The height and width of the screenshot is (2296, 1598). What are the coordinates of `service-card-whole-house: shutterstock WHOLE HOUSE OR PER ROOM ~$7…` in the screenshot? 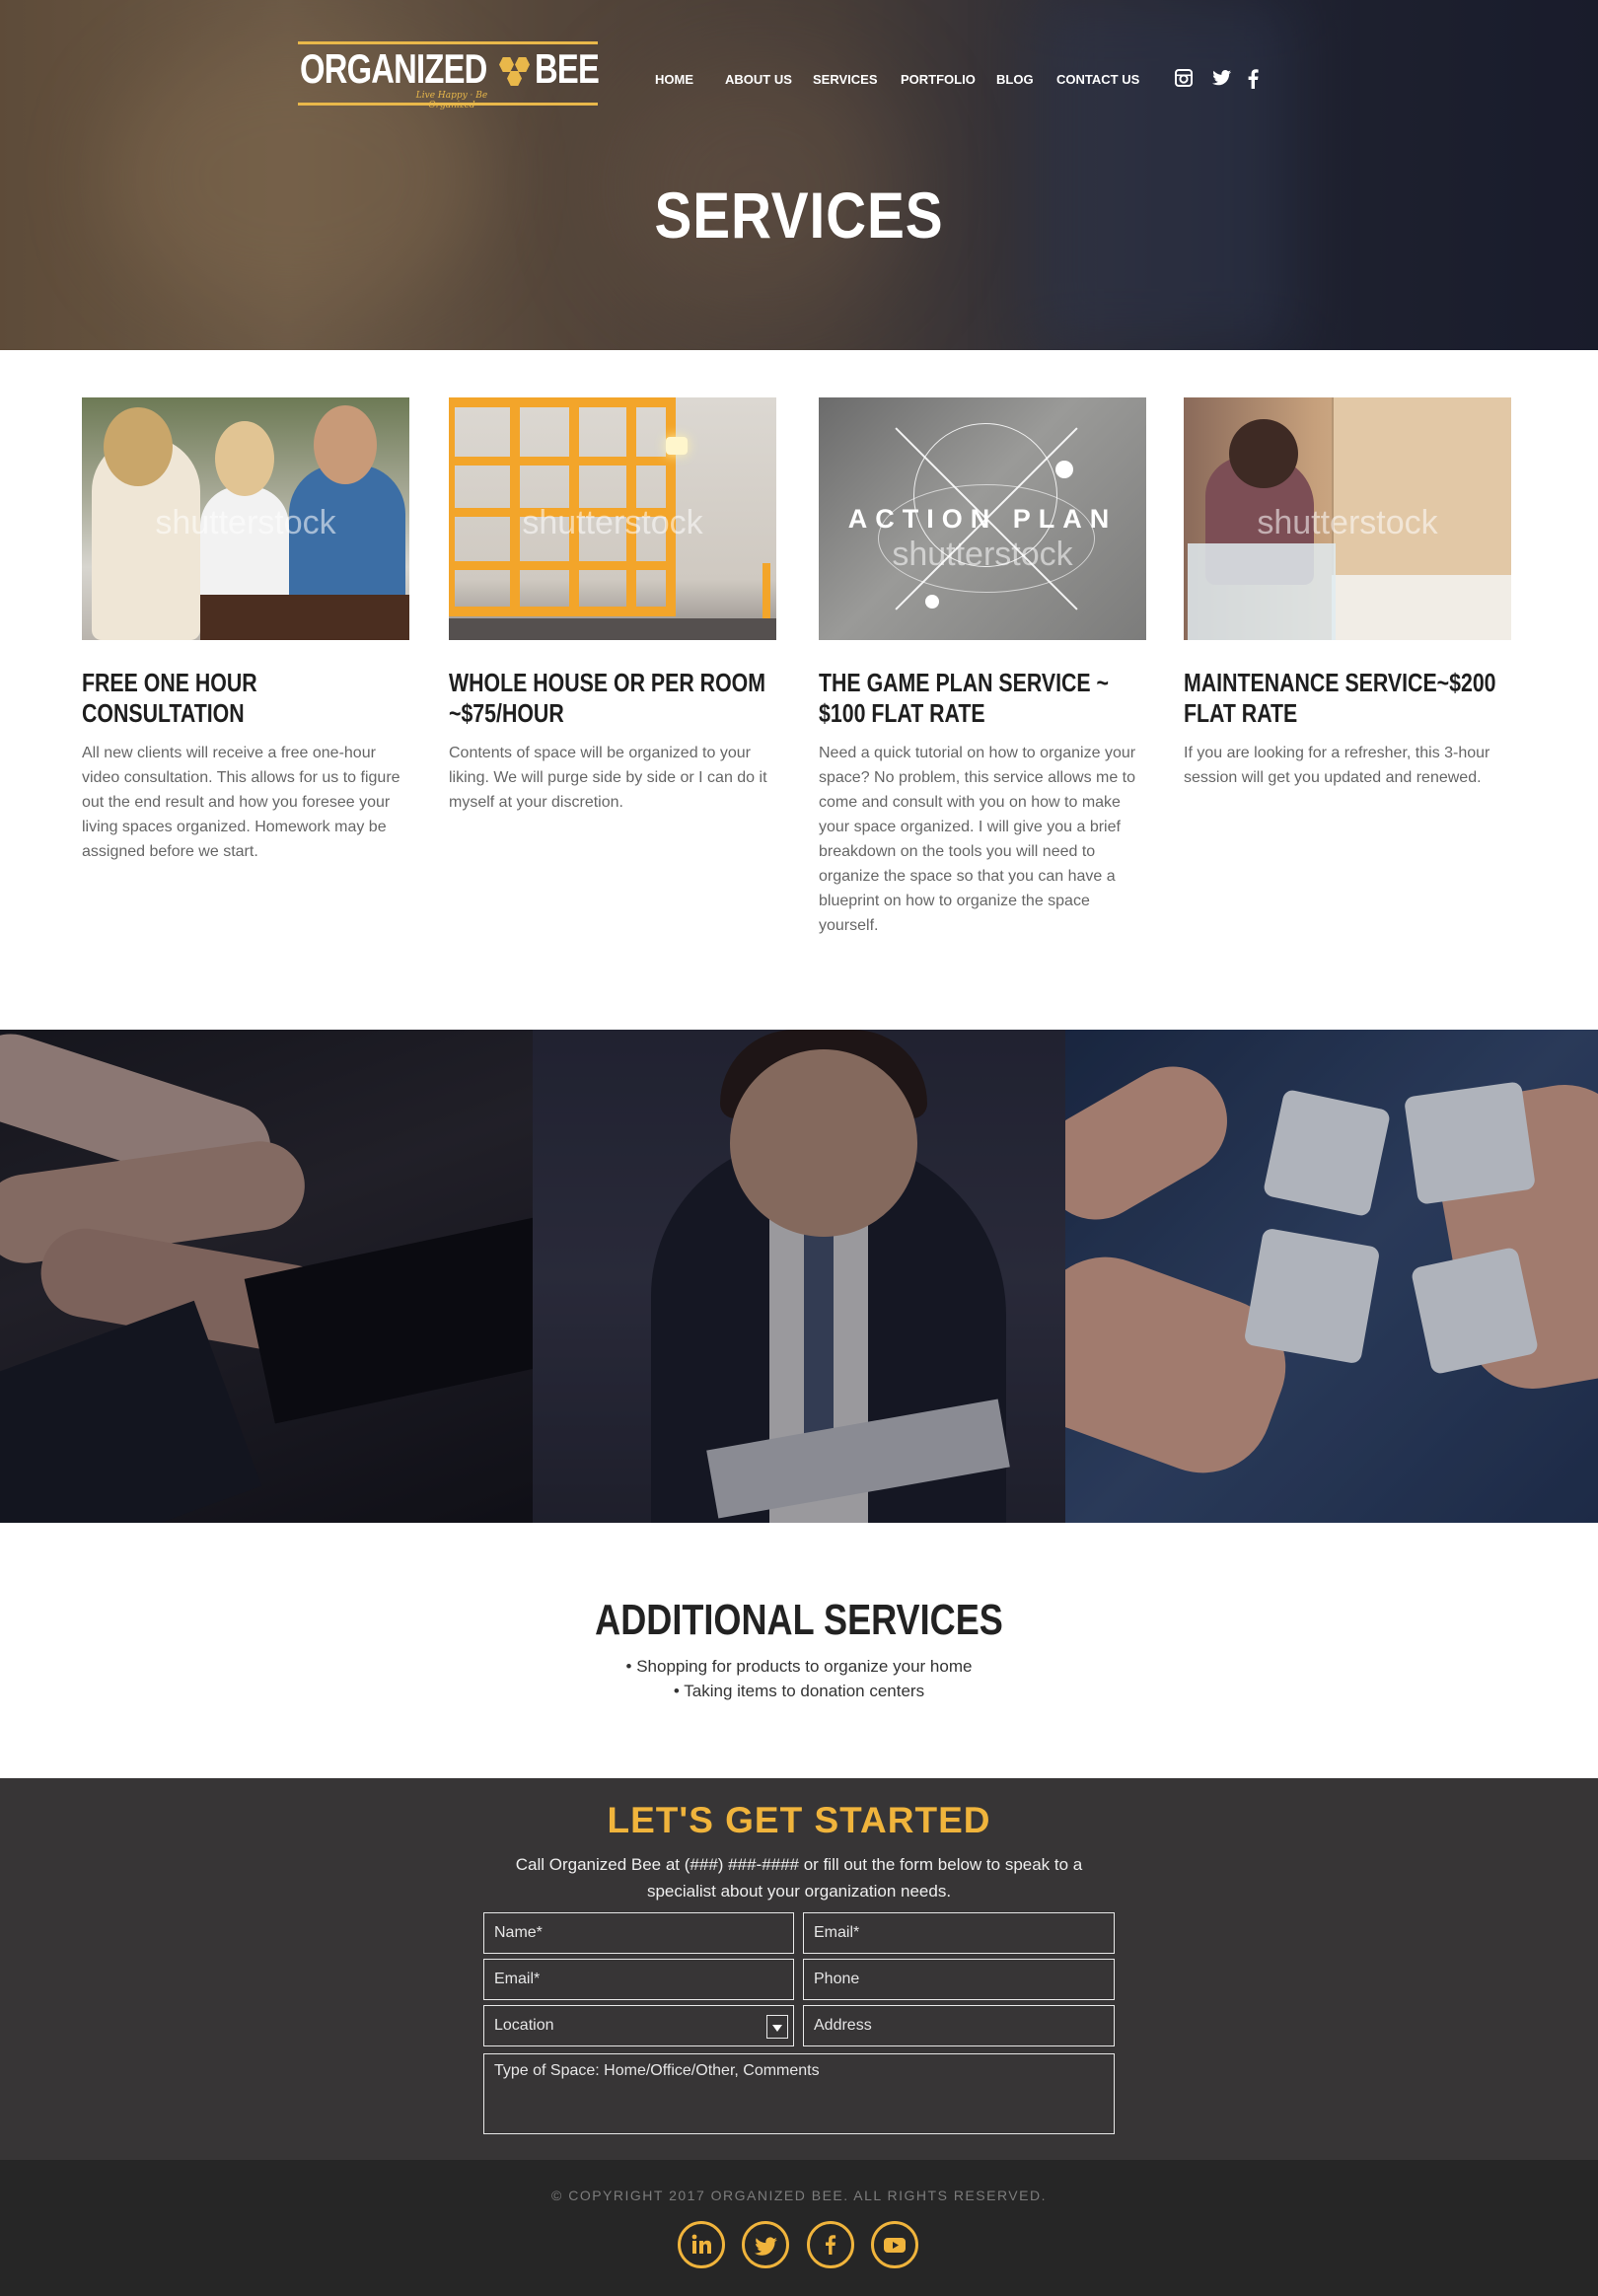 It's located at (613, 606).